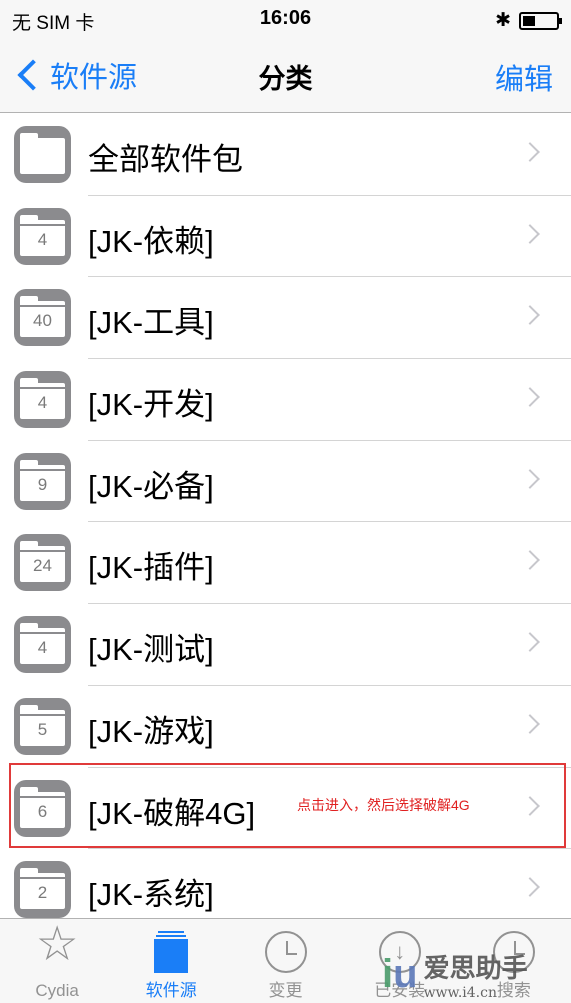 Image resolution: width=571 pixels, height=1003 pixels. Describe the element at coordinates (151, 241) in the screenshot. I see `item-label: [JK-依赖]` at that location.